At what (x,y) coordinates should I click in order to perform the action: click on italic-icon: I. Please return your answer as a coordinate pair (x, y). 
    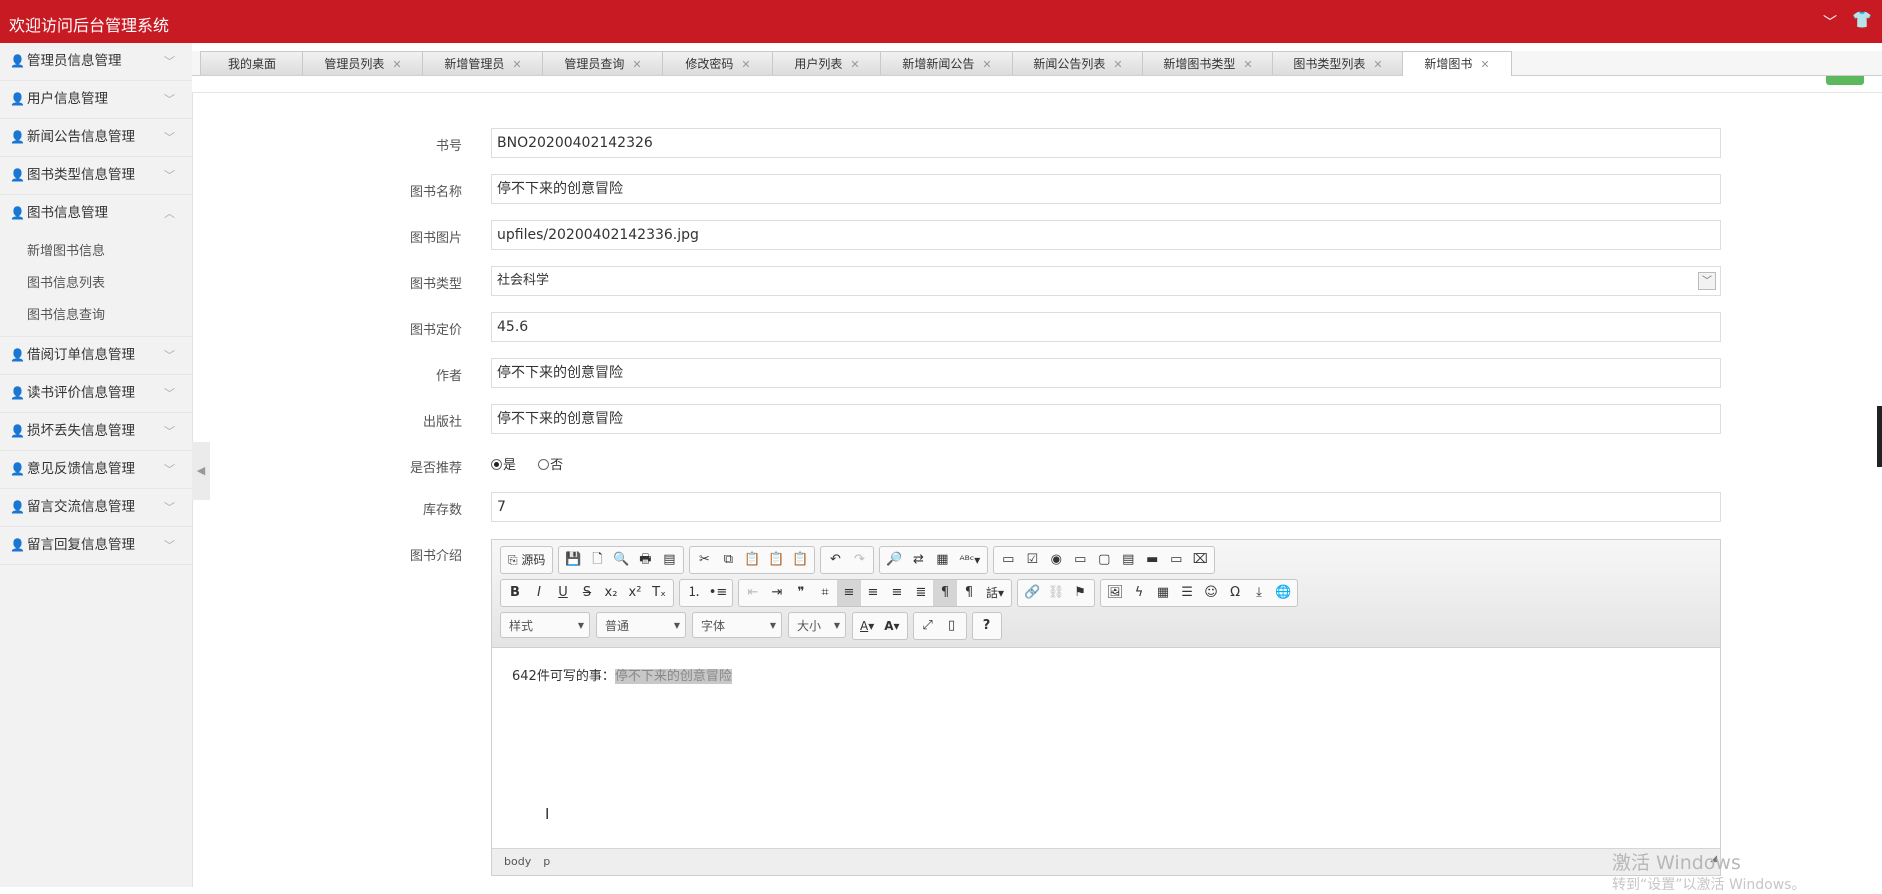
    Looking at the image, I should click on (539, 593).